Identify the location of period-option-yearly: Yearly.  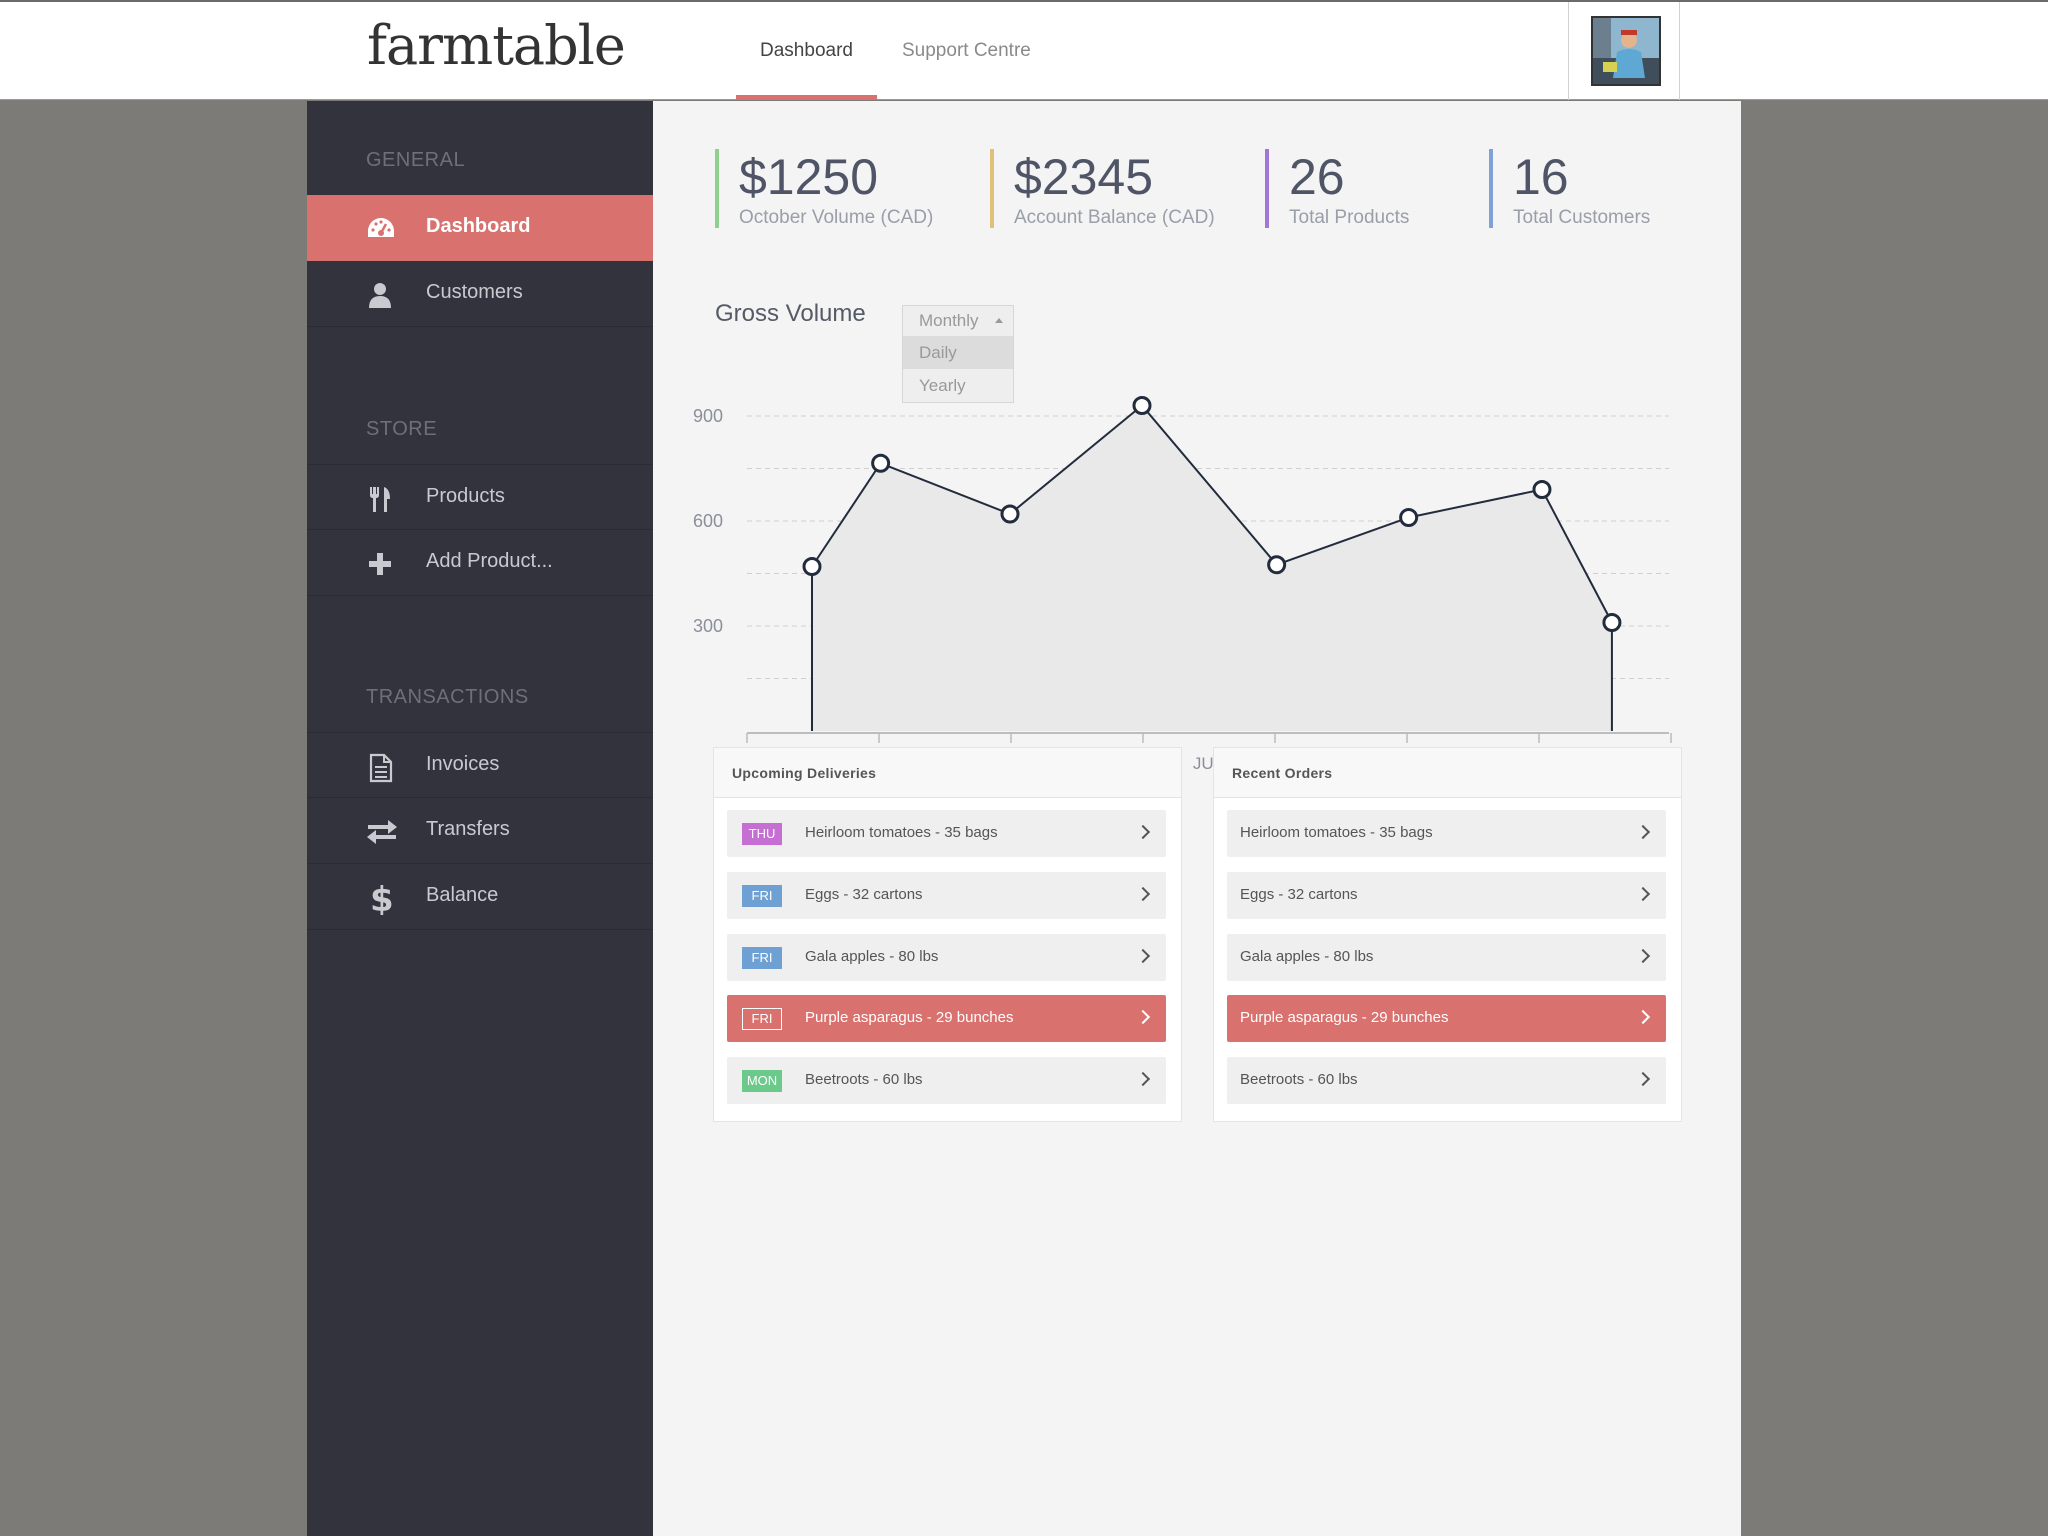
(958, 385).